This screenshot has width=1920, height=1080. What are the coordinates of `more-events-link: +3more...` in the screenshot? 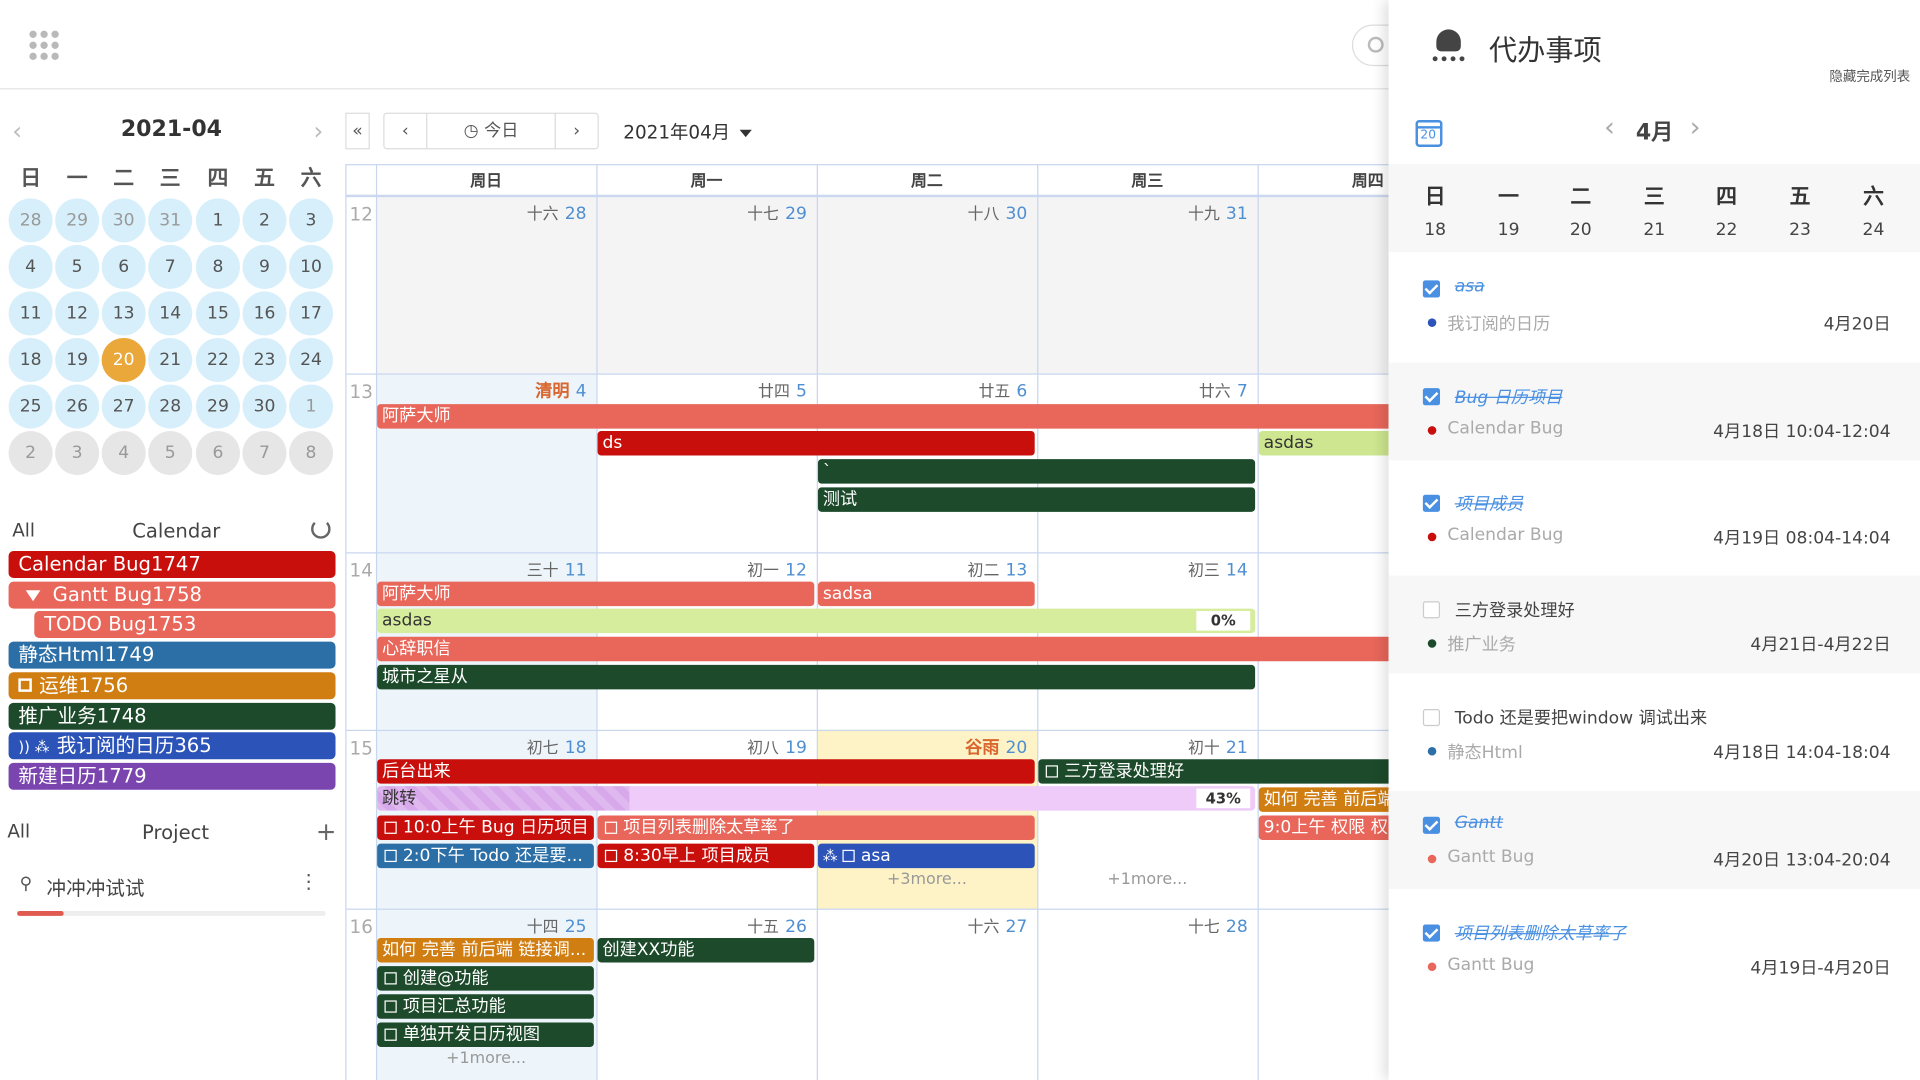 It's located at (927, 880).